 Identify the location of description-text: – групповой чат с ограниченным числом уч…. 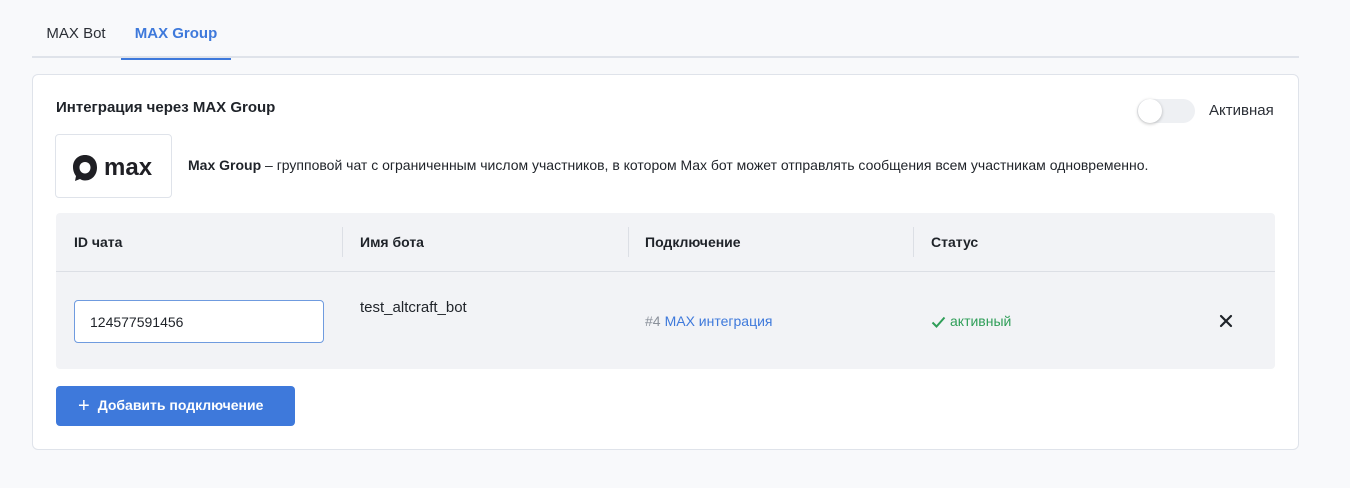
(705, 165).